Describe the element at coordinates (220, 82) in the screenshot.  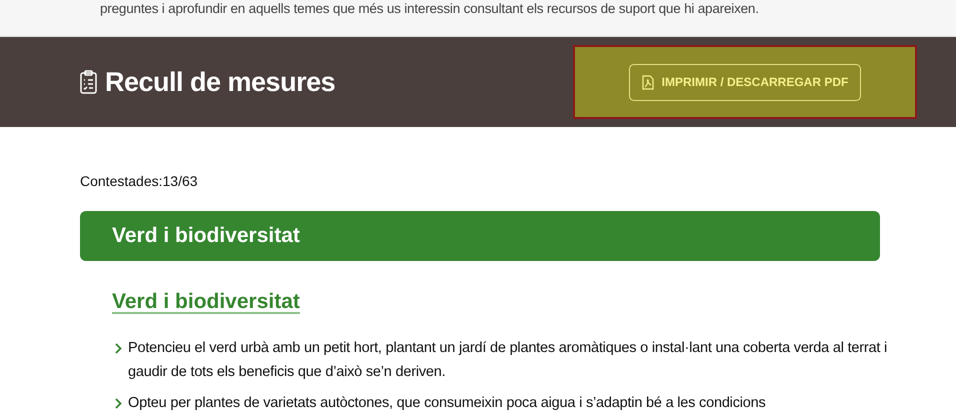
I see `page-title: Recull de mesures` at that location.